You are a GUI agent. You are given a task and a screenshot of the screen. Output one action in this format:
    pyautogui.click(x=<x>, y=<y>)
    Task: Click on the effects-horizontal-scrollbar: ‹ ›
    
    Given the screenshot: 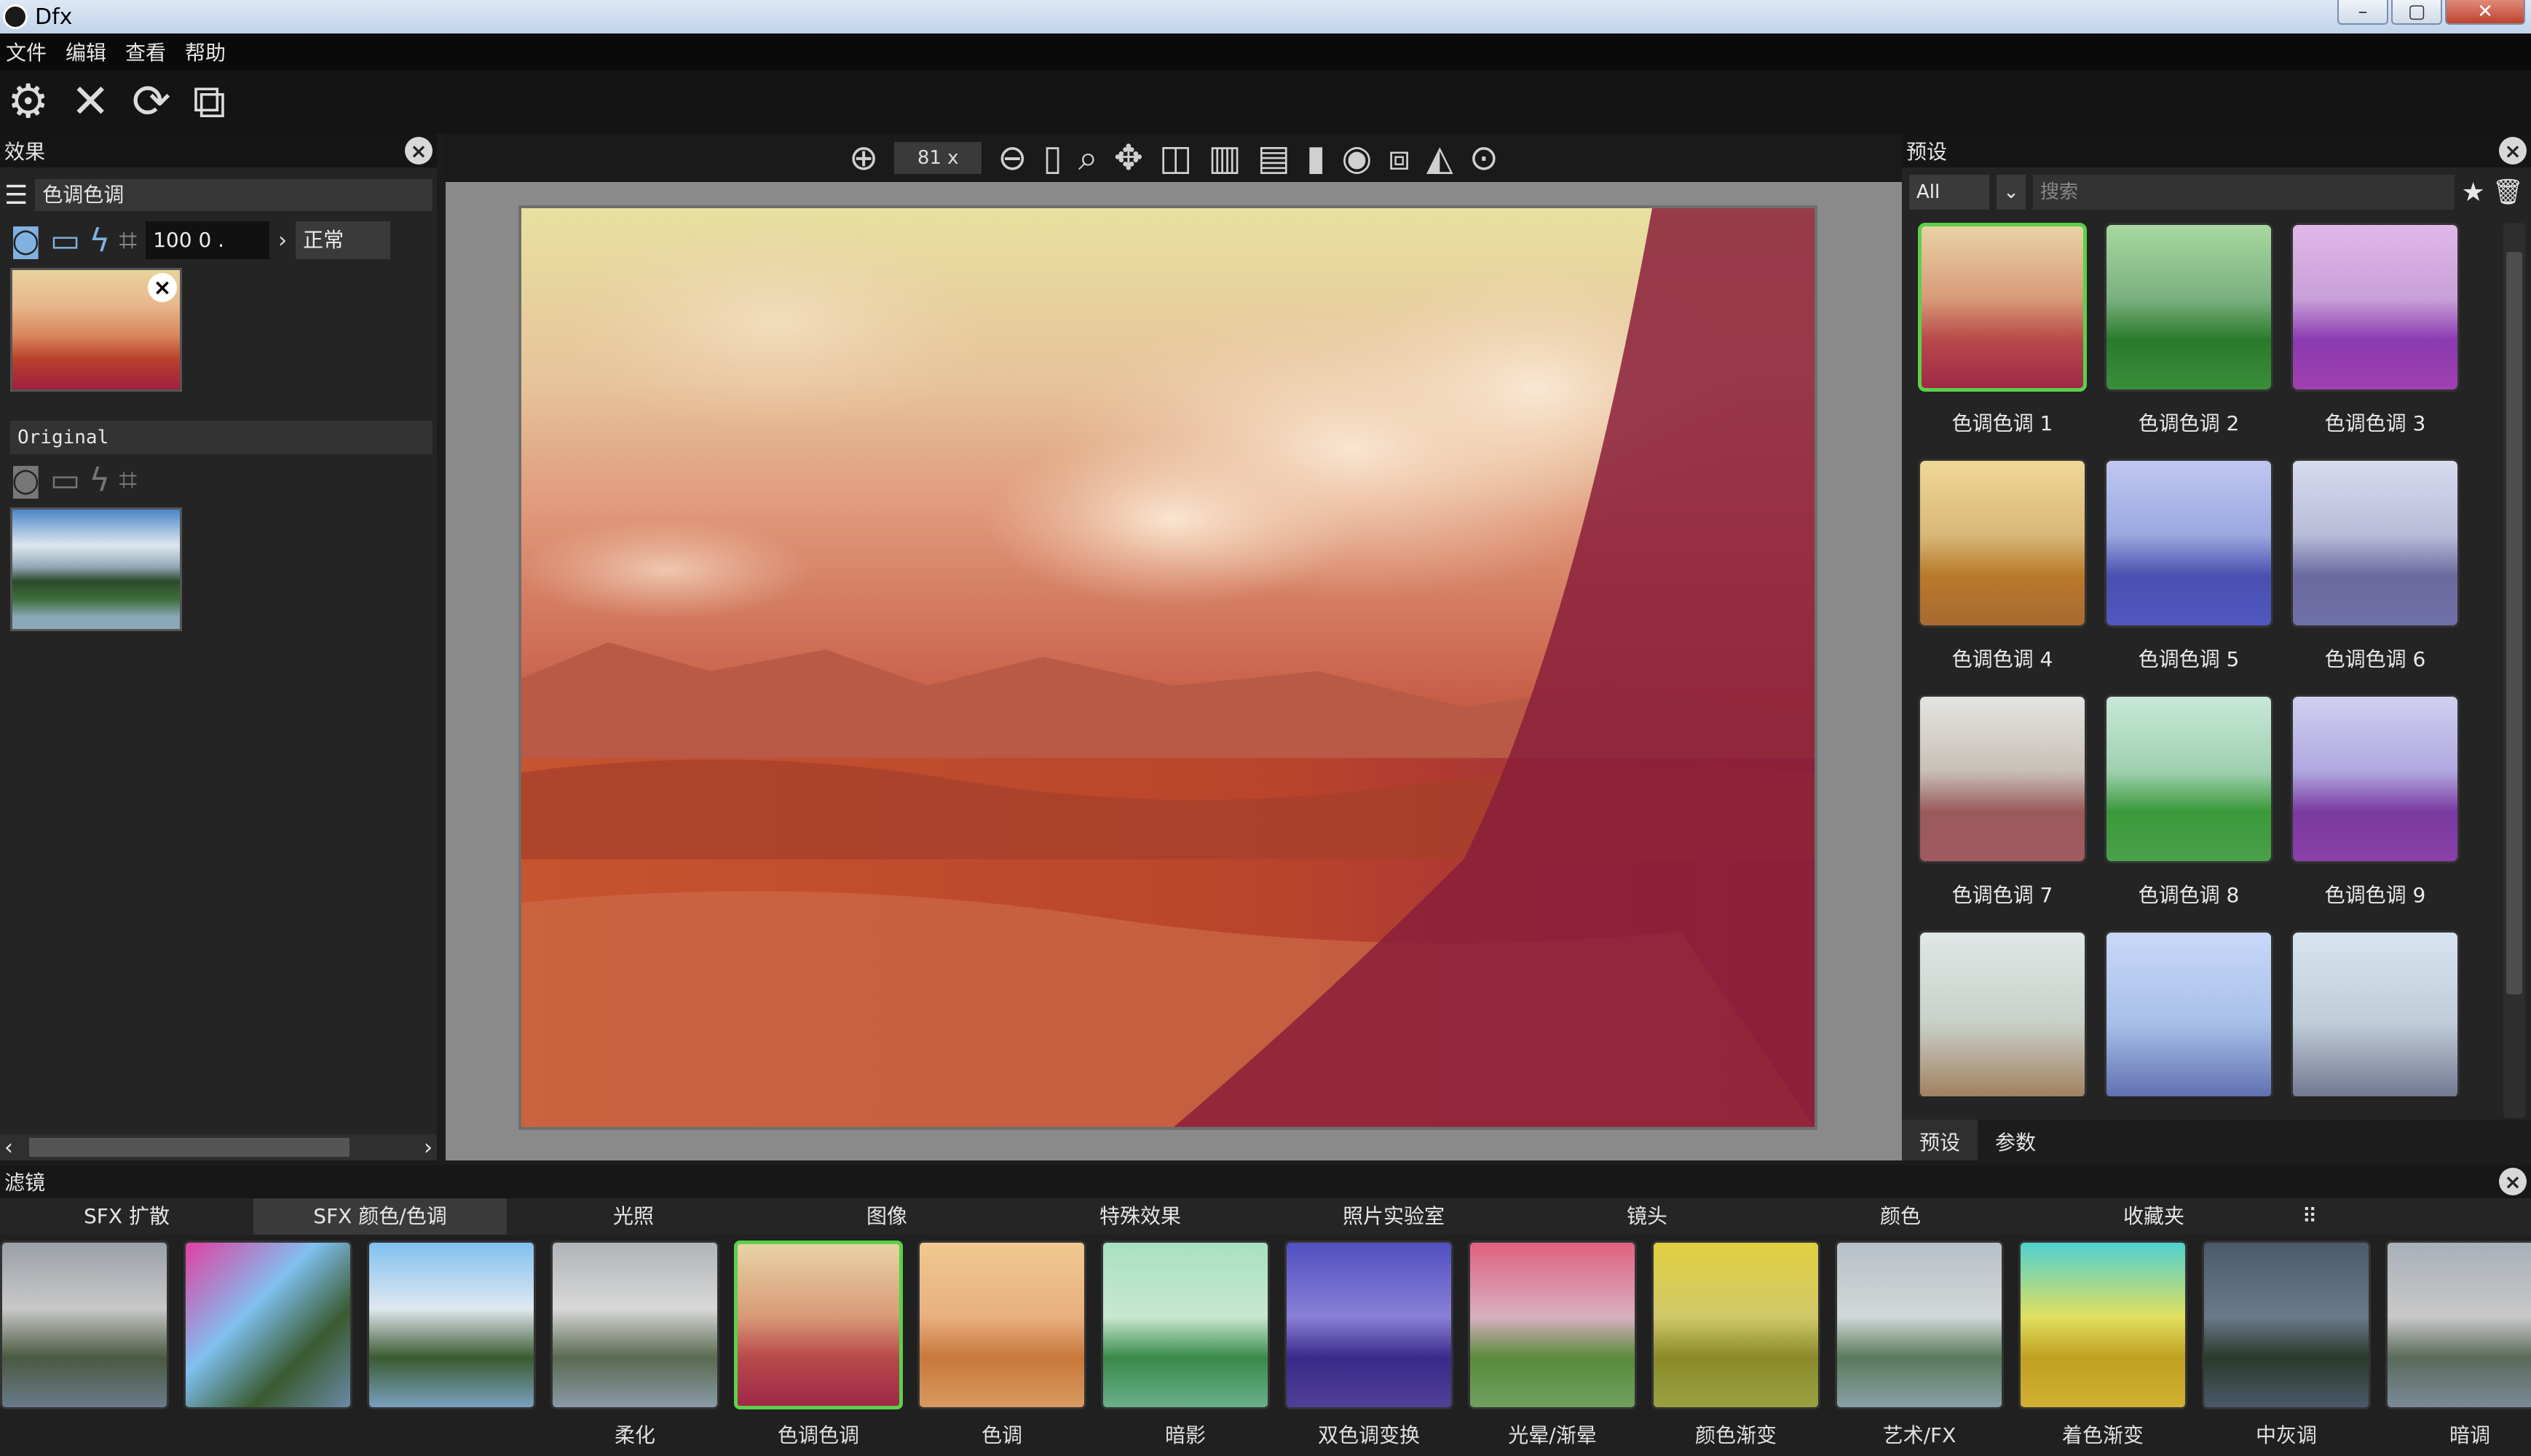 What is the action you would take?
    pyautogui.click(x=218, y=1147)
    